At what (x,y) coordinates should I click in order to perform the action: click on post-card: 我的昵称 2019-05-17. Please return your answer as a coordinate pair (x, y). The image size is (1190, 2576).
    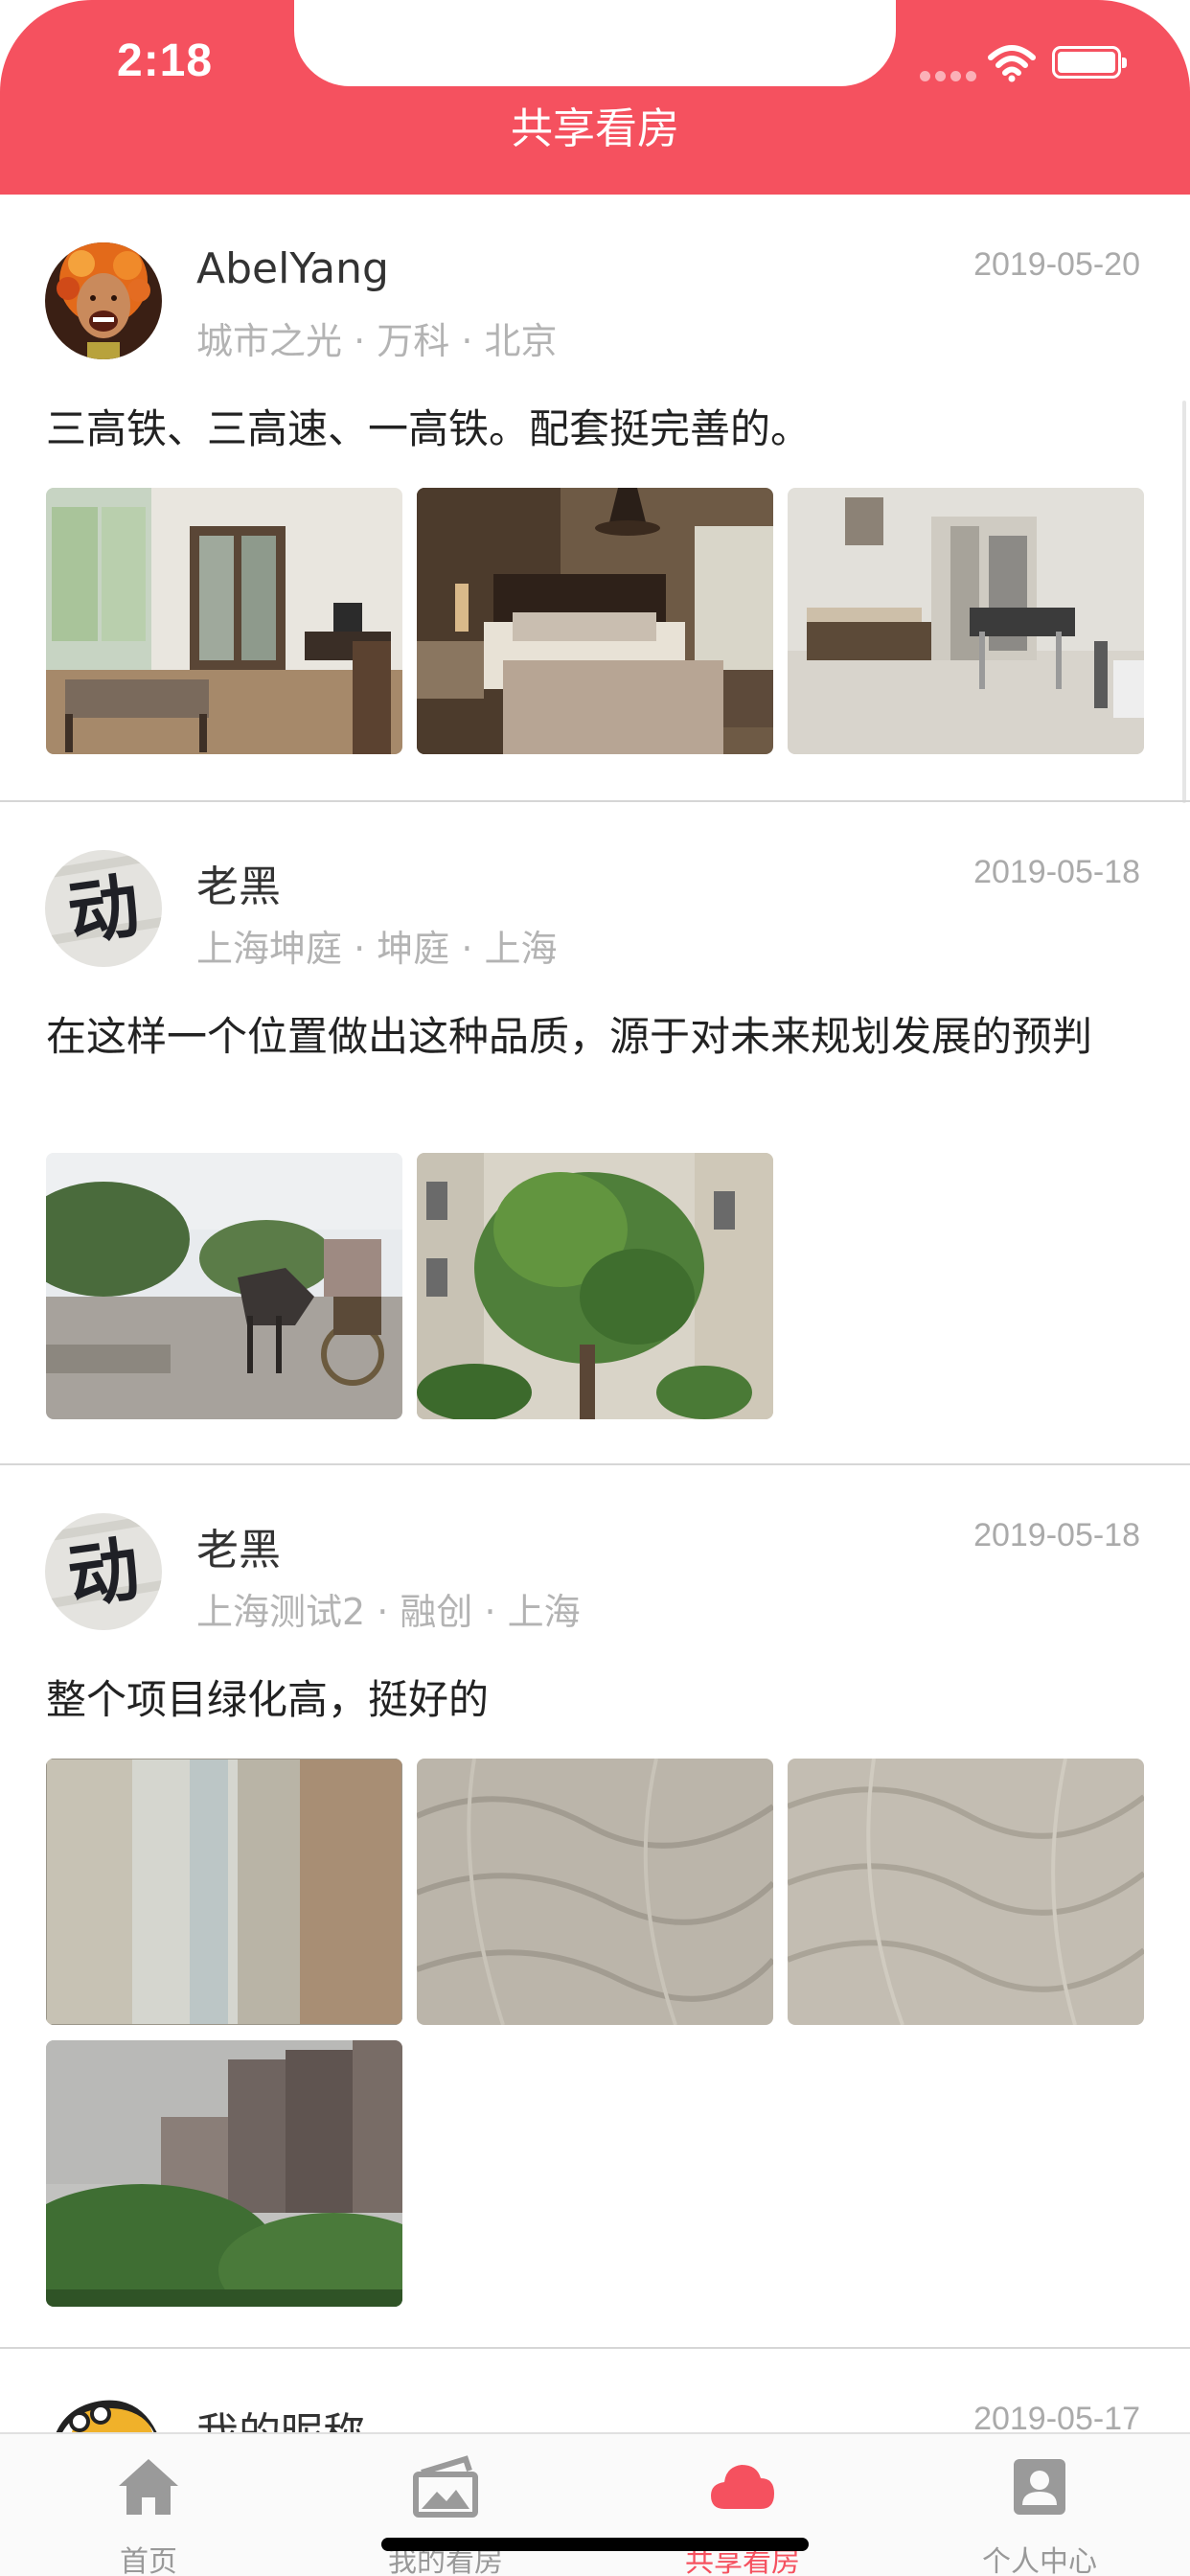
    Looking at the image, I should click on (595, 2390).